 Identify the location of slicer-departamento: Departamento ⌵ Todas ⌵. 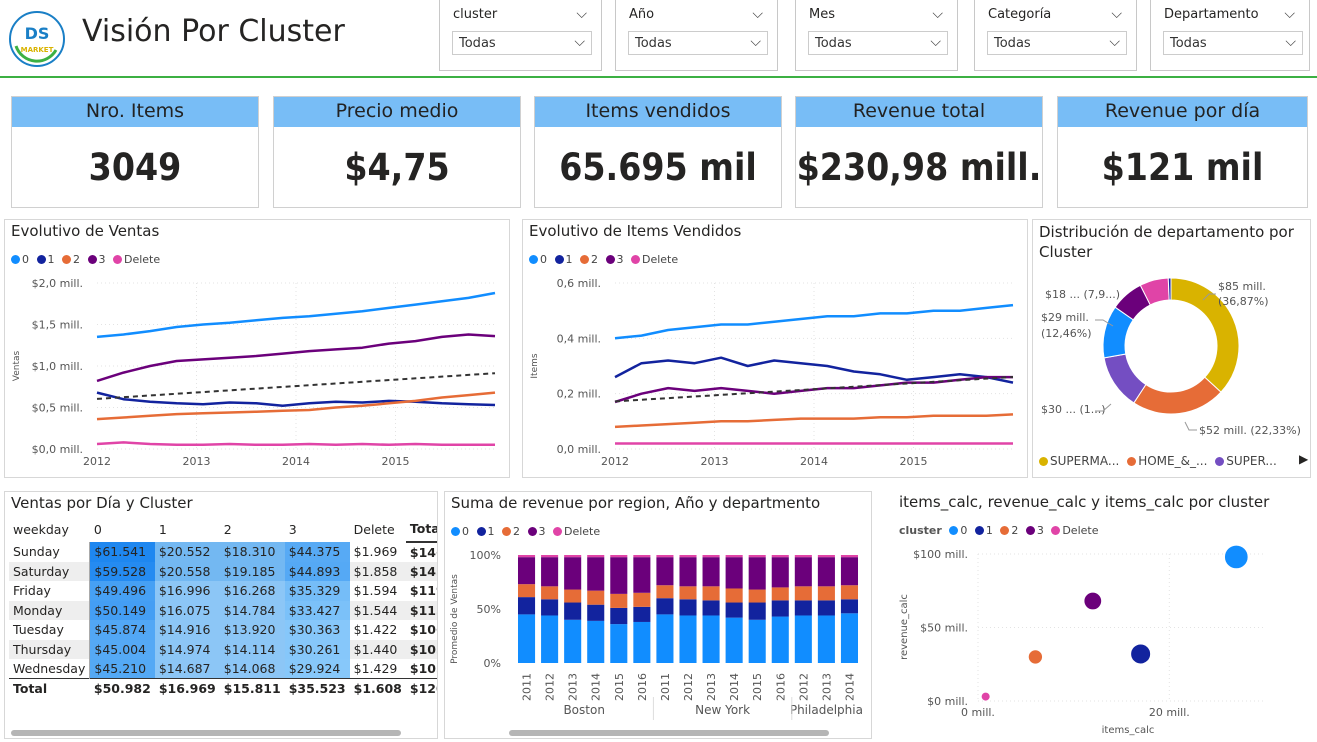
(1230, 35).